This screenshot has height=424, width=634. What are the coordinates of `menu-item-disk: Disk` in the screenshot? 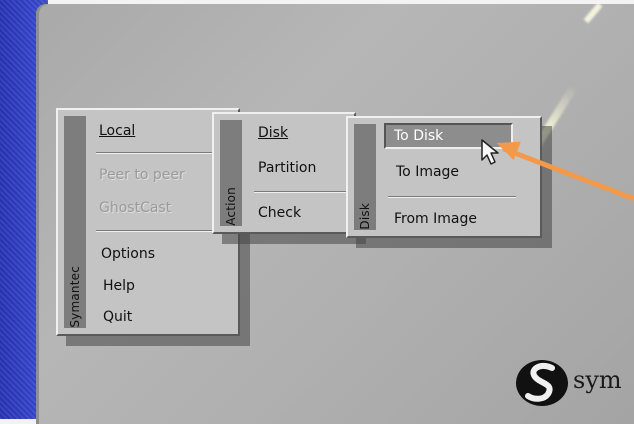 It's located at (273, 133).